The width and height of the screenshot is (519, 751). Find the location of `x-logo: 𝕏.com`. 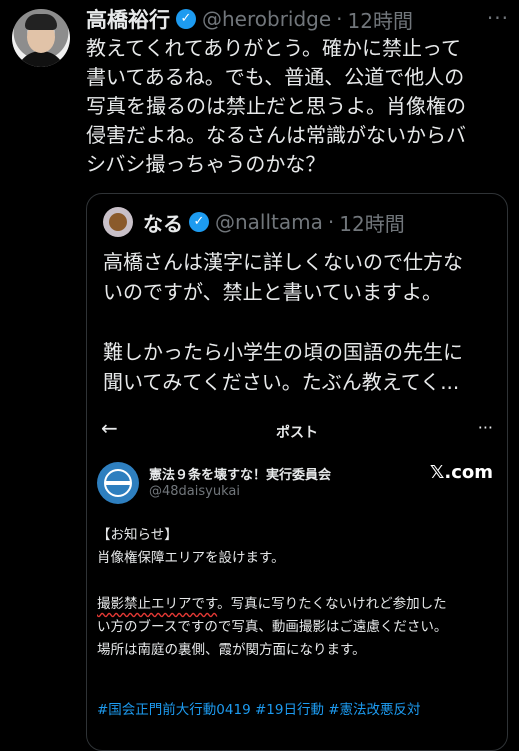

x-logo: 𝕏.com is located at coordinates (461, 472).